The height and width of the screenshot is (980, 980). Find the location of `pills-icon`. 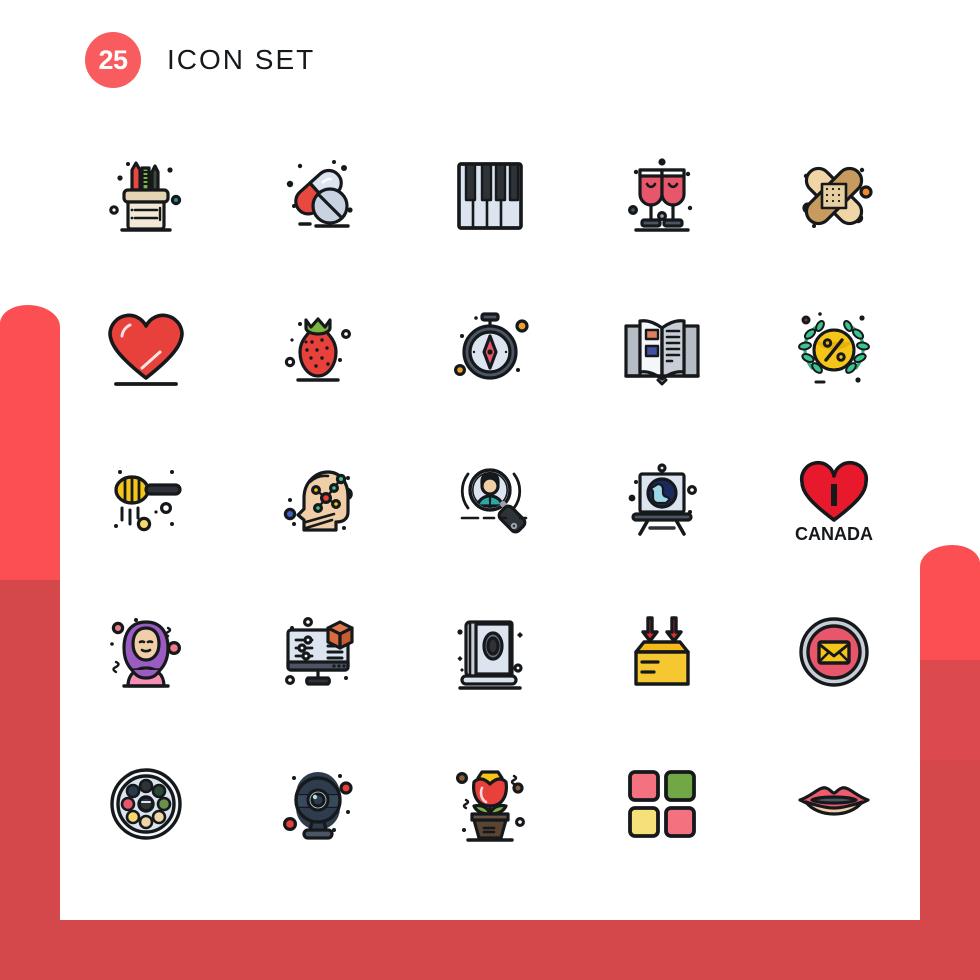

pills-icon is located at coordinates (319, 194).